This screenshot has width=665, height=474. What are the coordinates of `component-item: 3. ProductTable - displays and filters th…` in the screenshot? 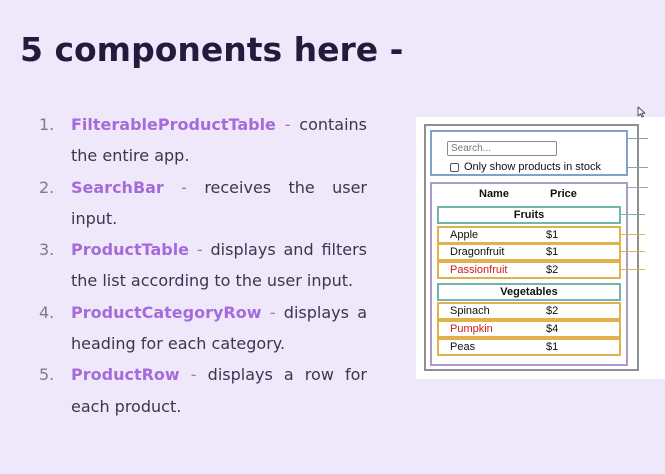 It's located at (203, 265).